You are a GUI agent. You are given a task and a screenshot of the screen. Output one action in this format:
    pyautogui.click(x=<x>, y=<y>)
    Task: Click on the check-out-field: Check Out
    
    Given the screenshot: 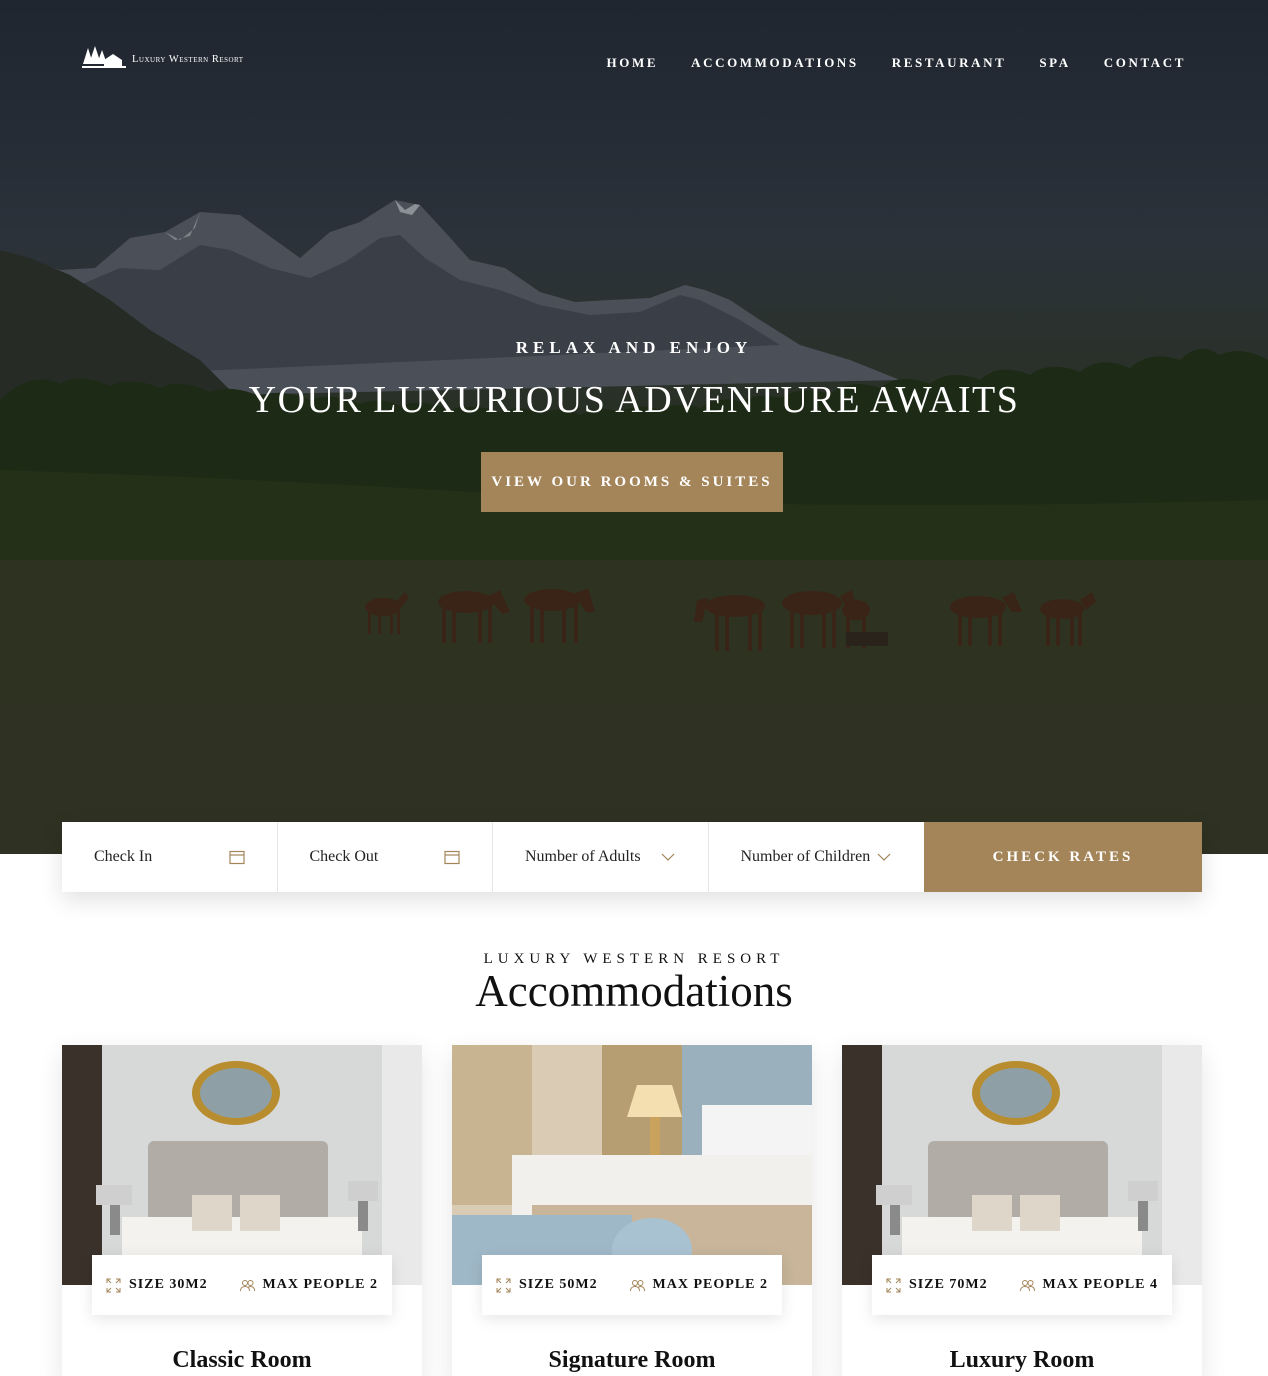 What is the action you would take?
    pyautogui.click(x=385, y=857)
    